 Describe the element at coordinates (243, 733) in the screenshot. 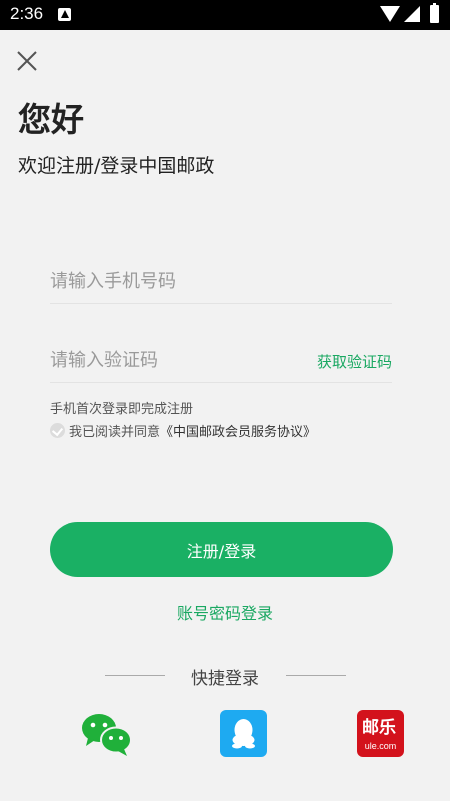

I see `qq-icon` at that location.